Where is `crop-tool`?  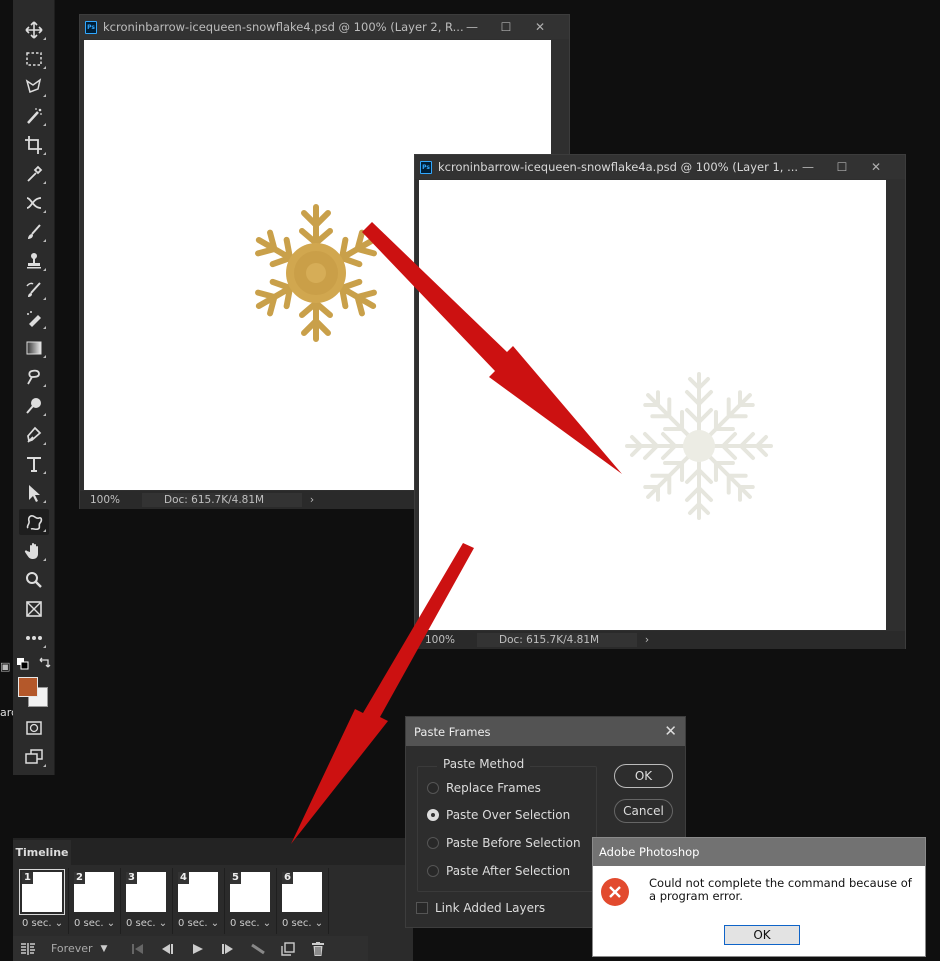 crop-tool is located at coordinates (34, 145).